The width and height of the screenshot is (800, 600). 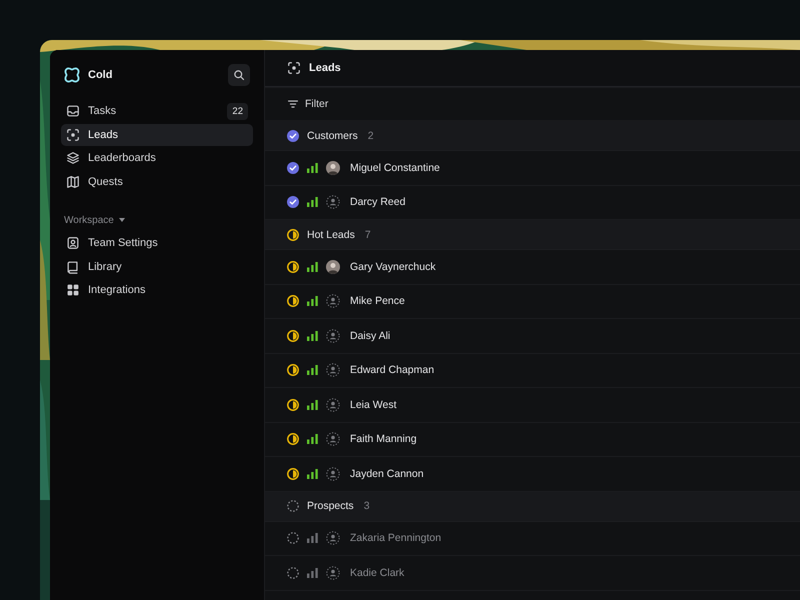 What do you see at coordinates (73, 243) in the screenshot?
I see `id-badge-icon` at bounding box center [73, 243].